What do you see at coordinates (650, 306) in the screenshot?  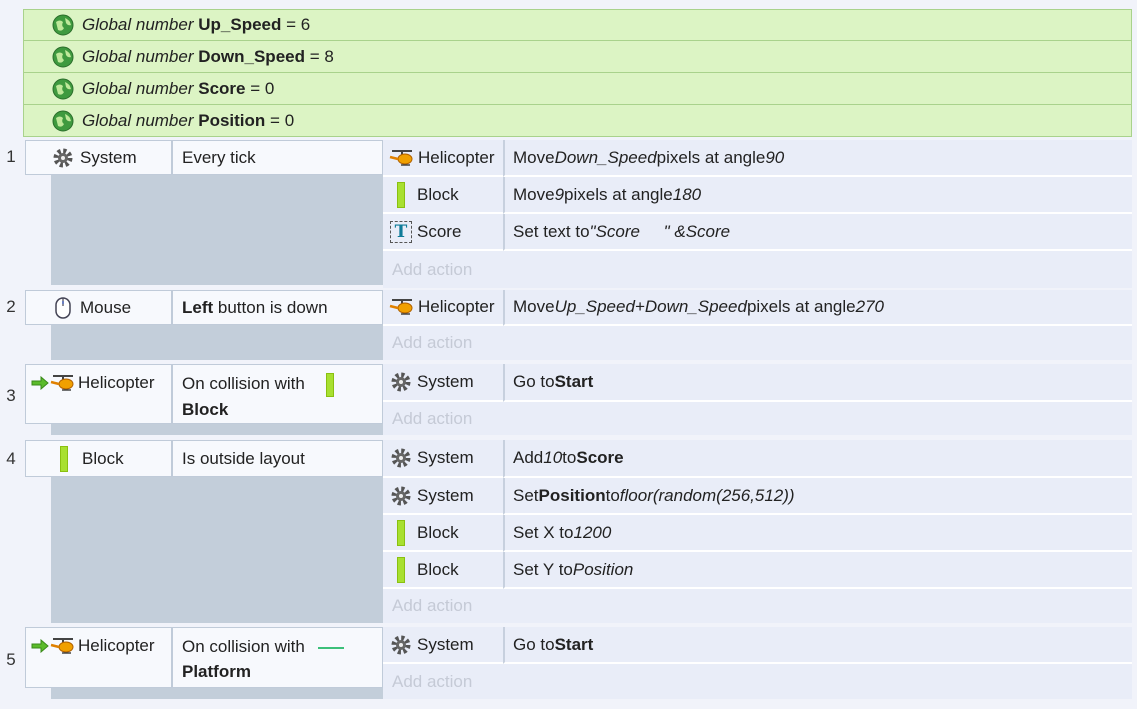 I see `action-param: Up_Speed+Down_Speed` at bounding box center [650, 306].